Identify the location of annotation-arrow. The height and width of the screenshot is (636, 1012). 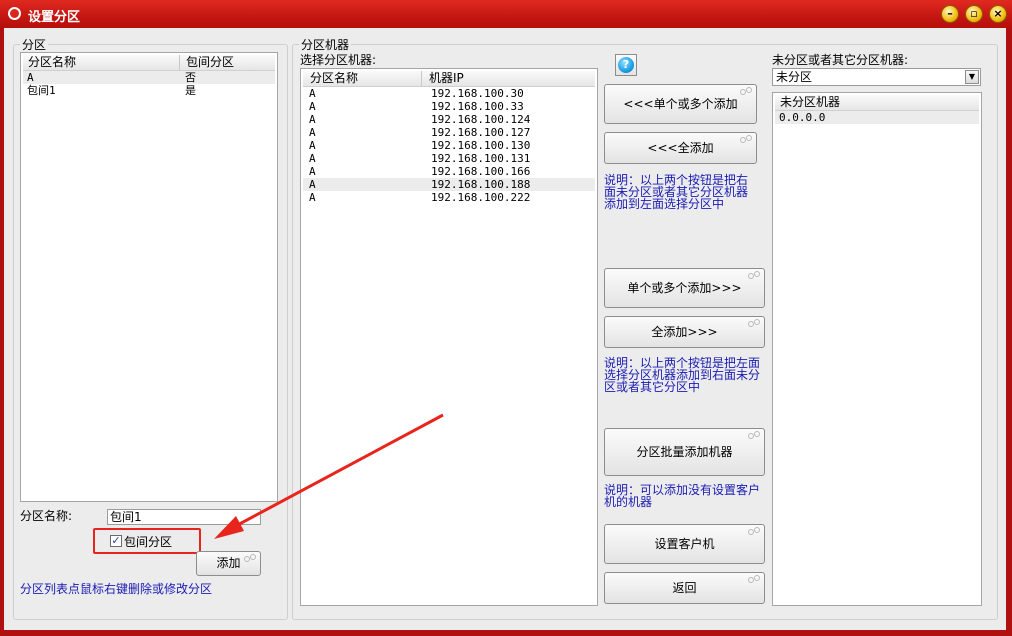
(329, 476).